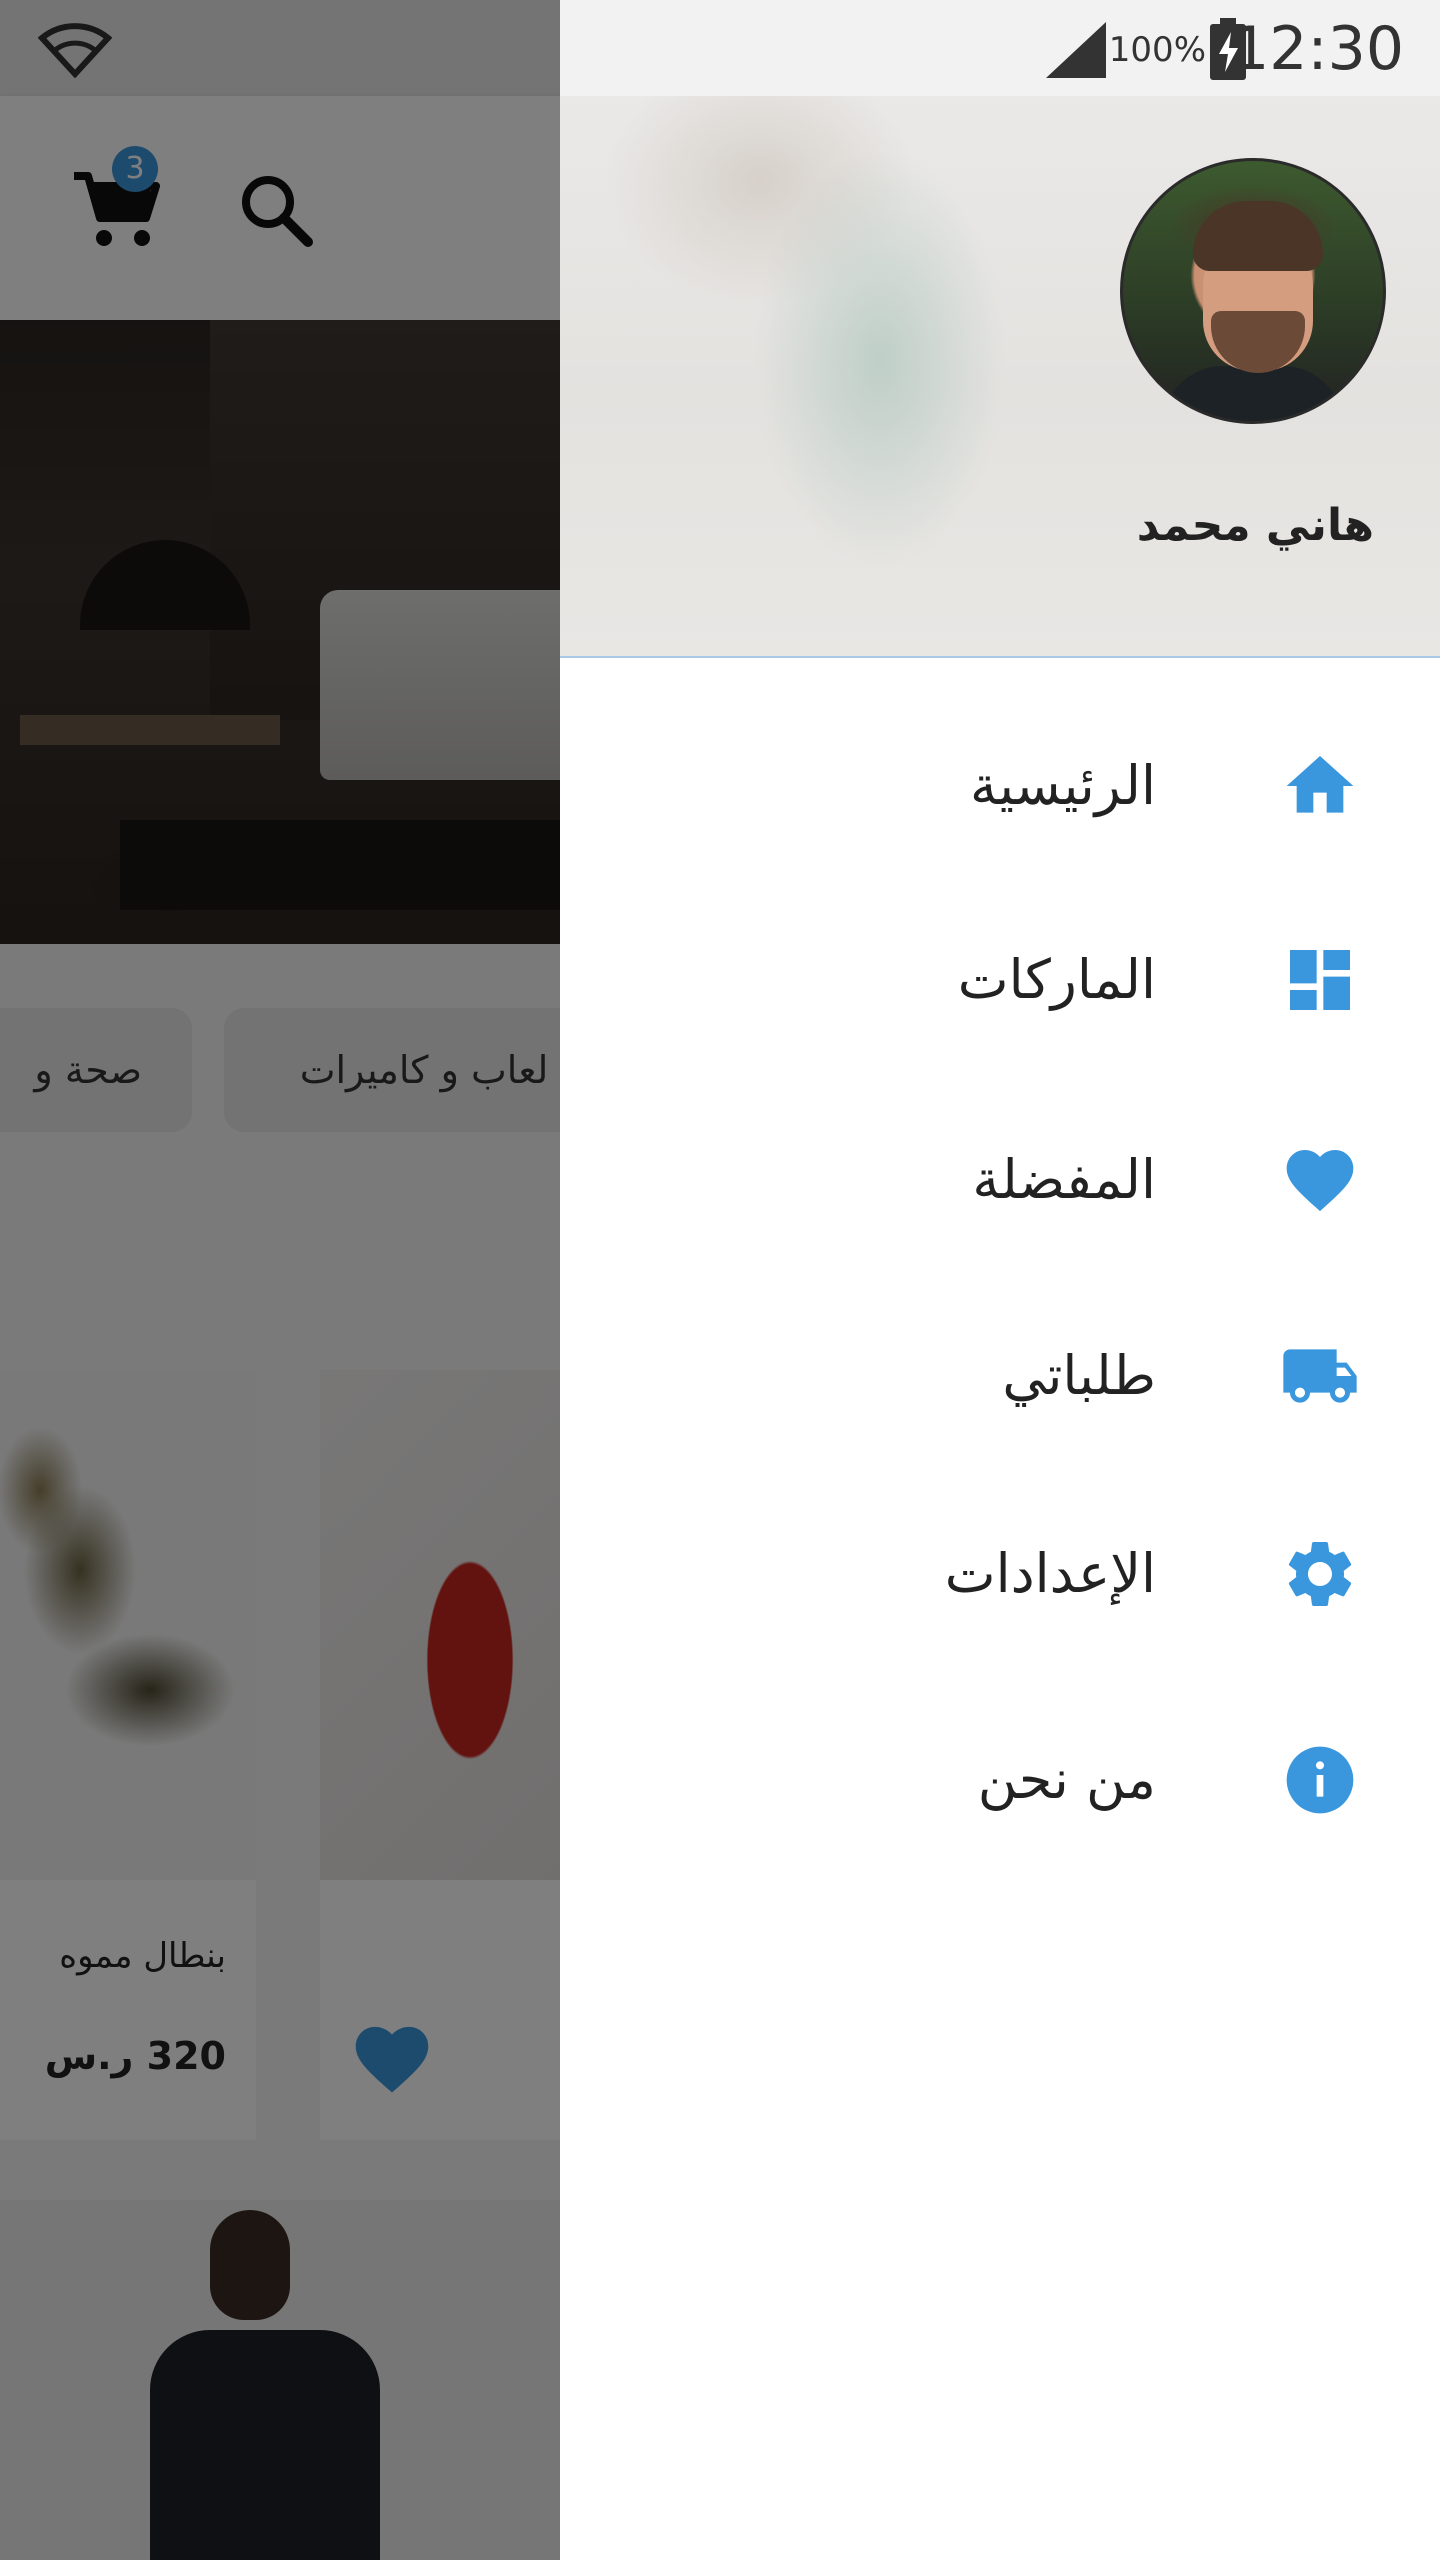  Describe the element at coordinates (1320, 1574) in the screenshot. I see `gear-icon` at that location.